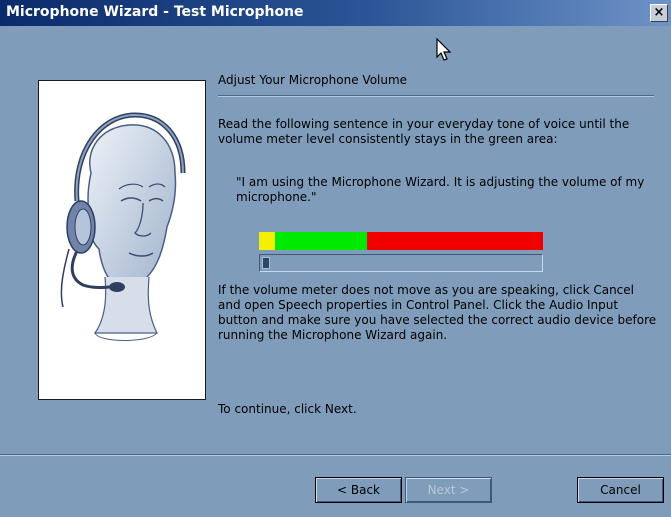  What do you see at coordinates (155, 12) in the screenshot?
I see `window-title: Microphone Wizard - Test Microphone` at bounding box center [155, 12].